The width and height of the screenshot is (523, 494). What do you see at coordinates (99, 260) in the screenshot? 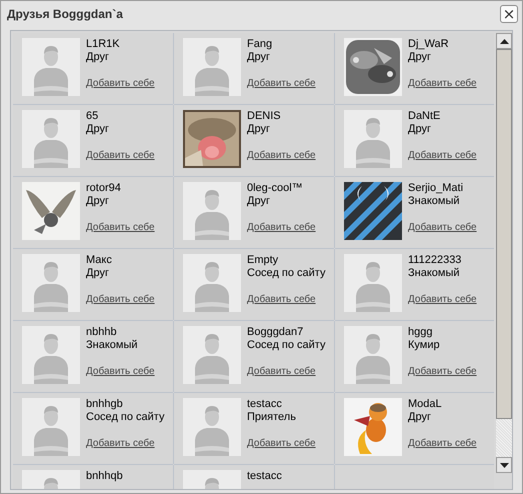
I see `friend-name: Макс` at bounding box center [99, 260].